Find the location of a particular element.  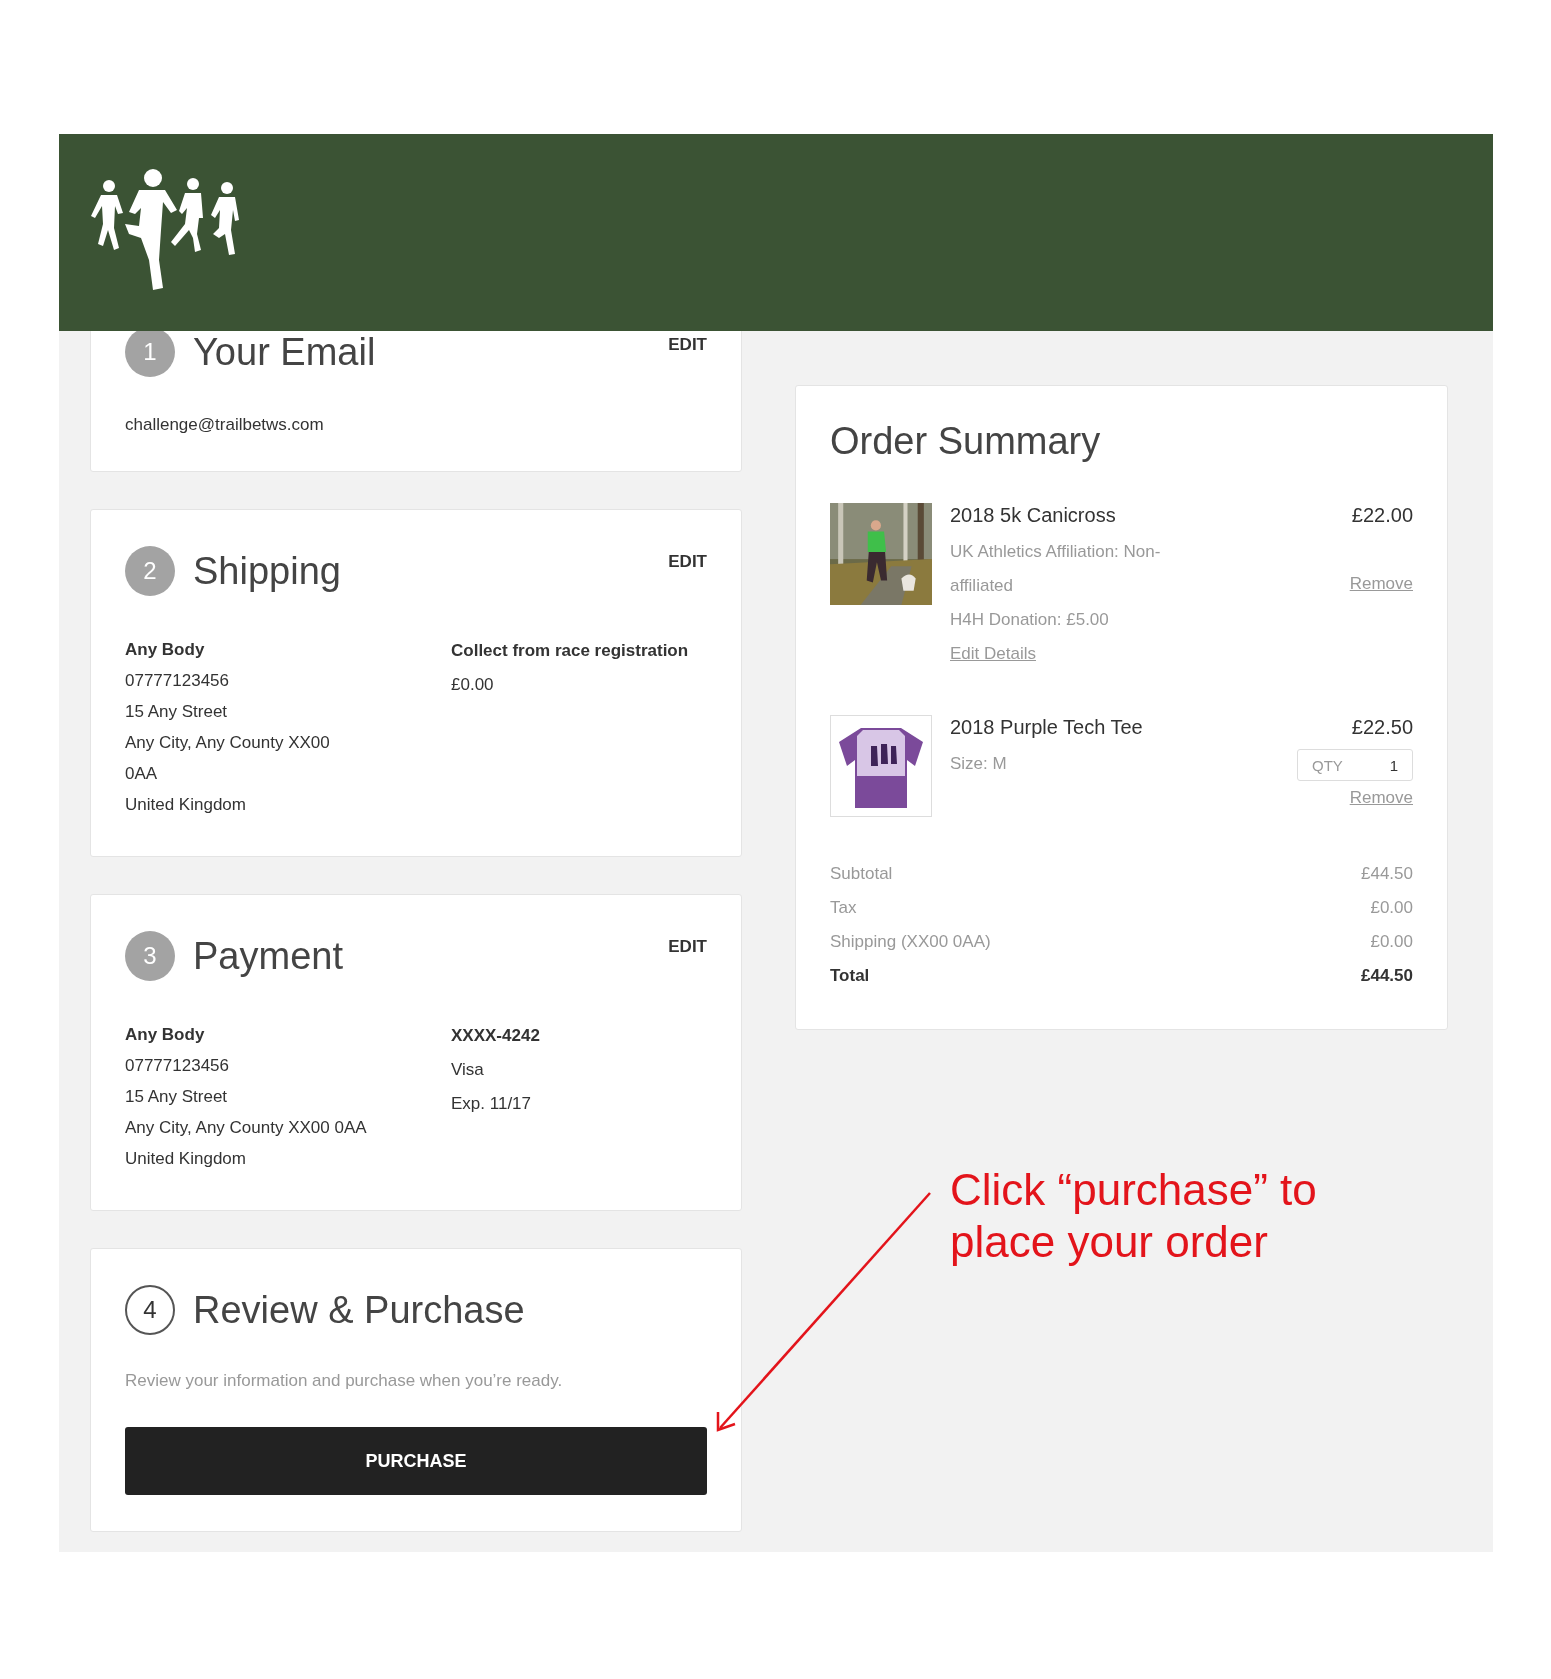

shipping-cost: £0.00 is located at coordinates (473, 685).